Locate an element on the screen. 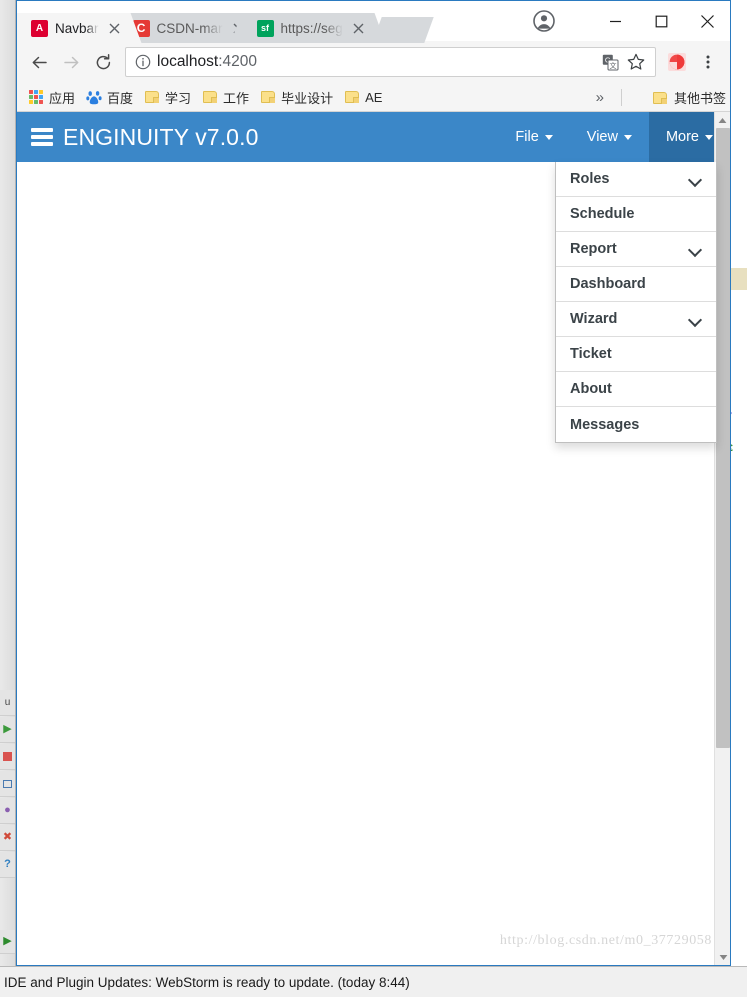  ide-icon-u: u is located at coordinates (7, 703).